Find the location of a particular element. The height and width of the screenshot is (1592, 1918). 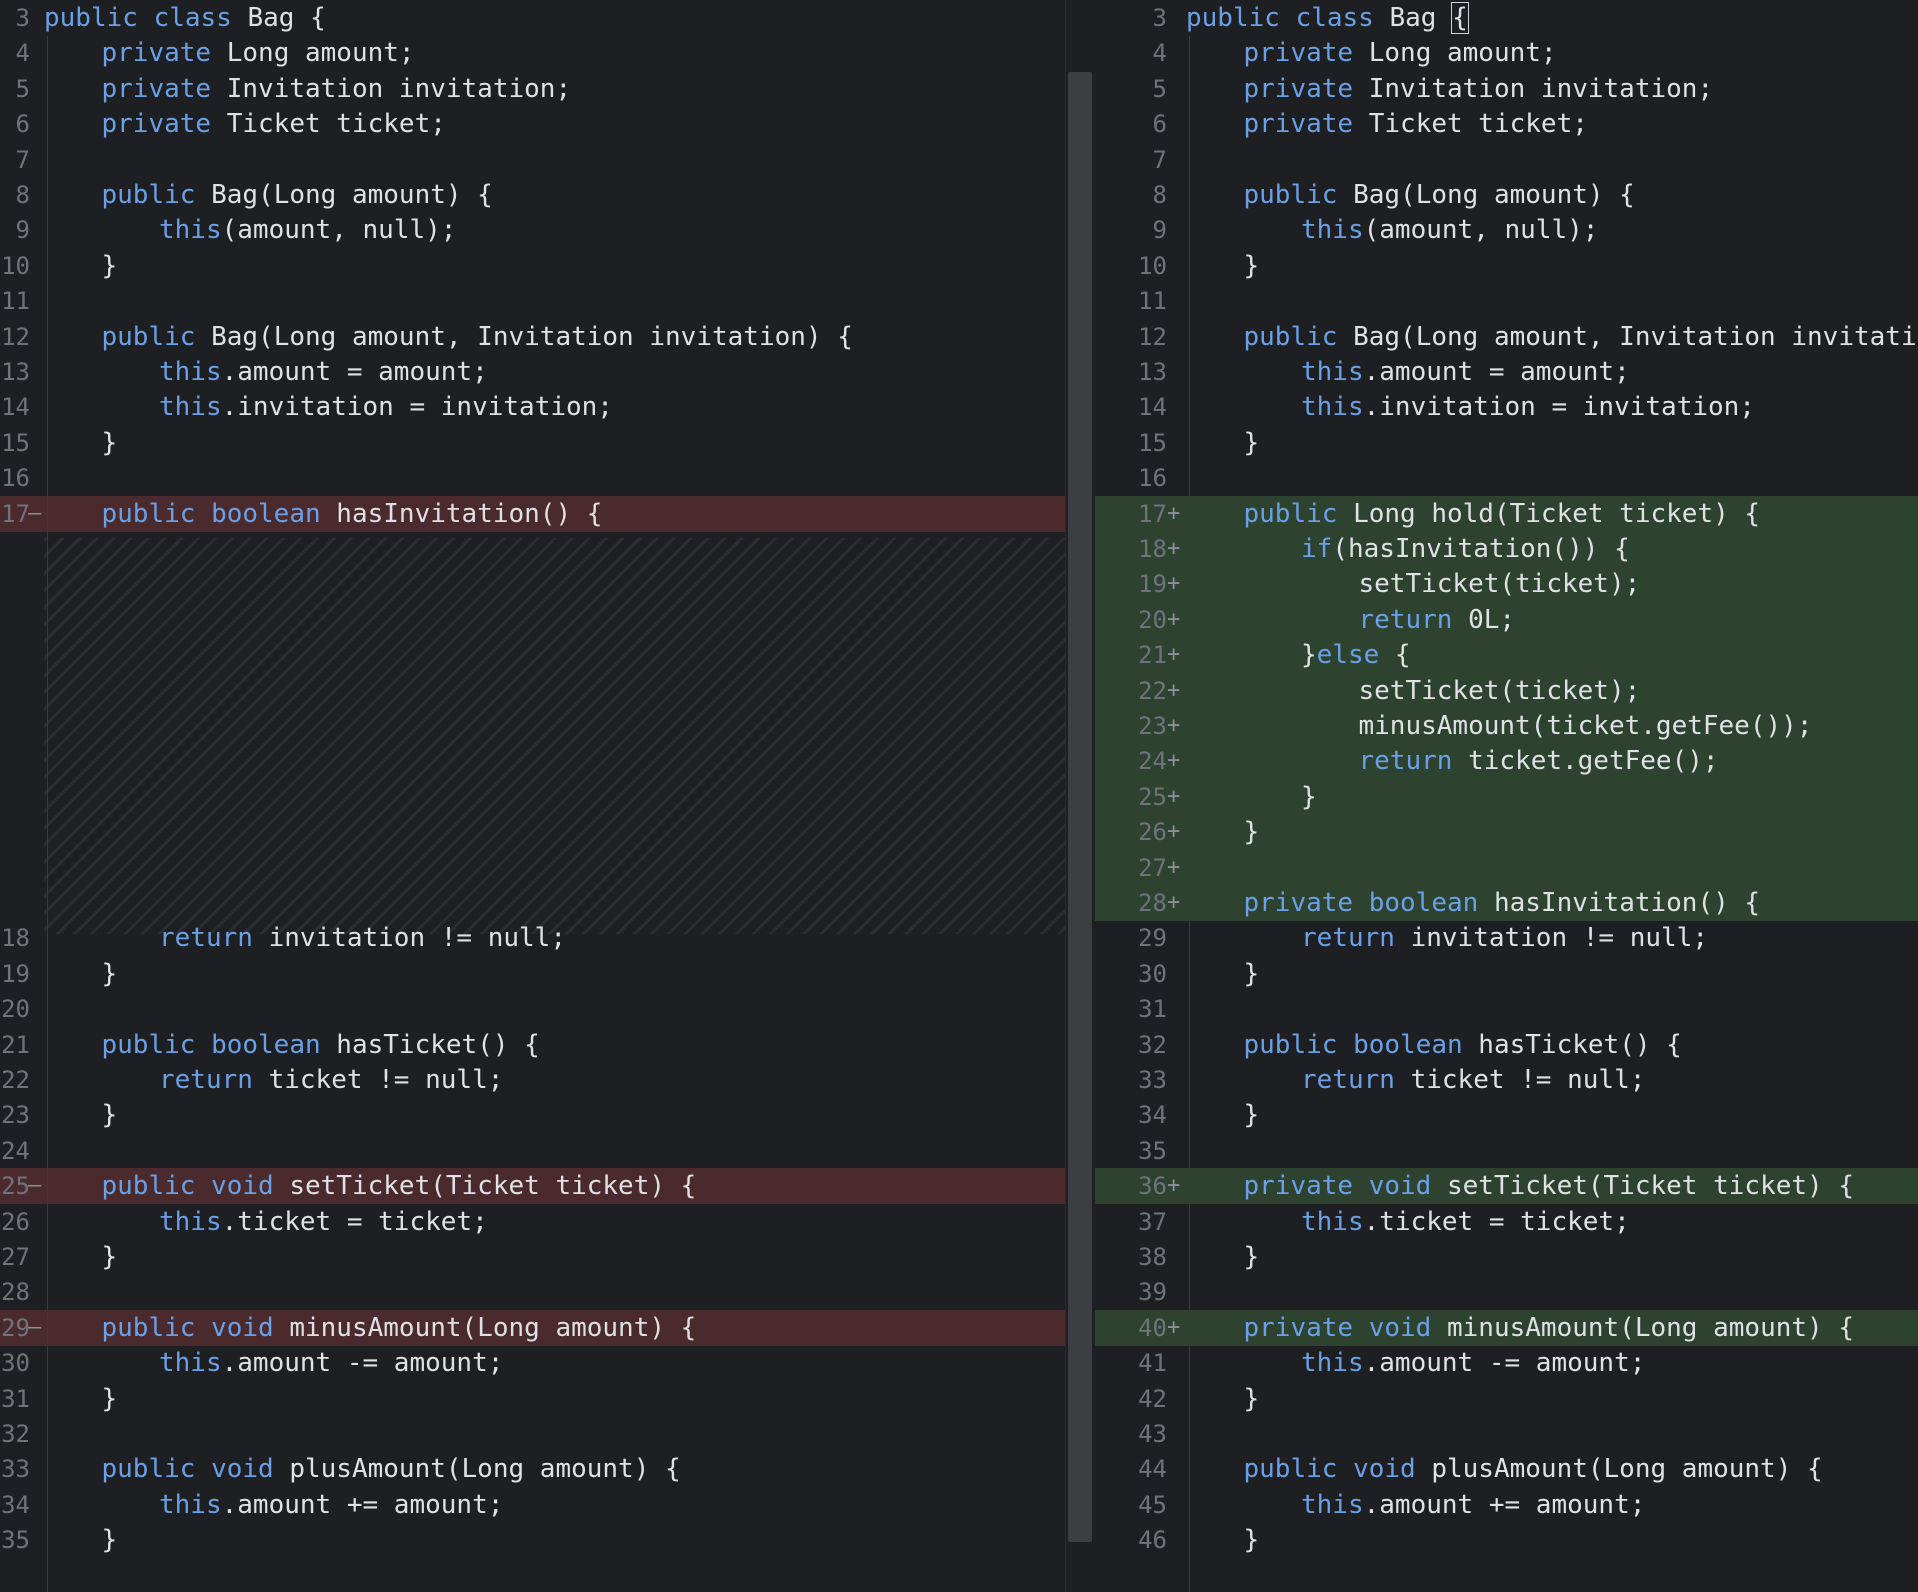

code-line: 34} is located at coordinates (1506, 1115).